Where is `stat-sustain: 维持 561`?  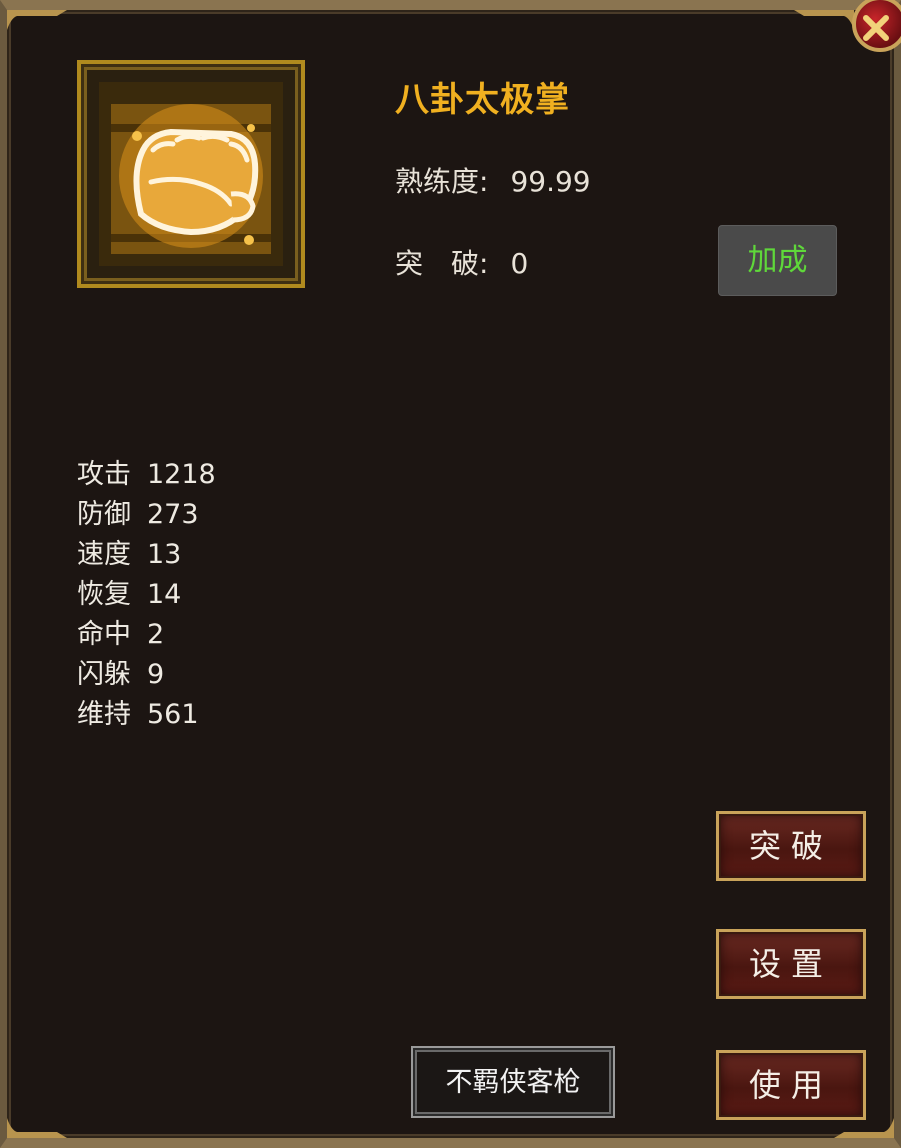
stat-sustain: 维持 561 is located at coordinates (146, 712).